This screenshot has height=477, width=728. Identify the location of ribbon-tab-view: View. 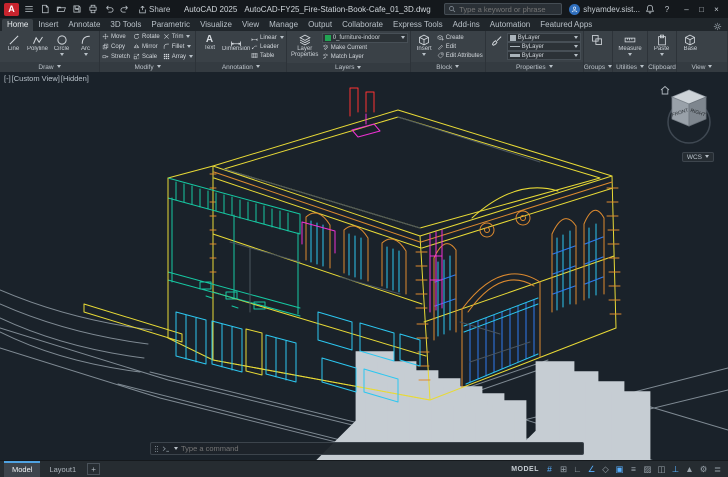
(250, 25).